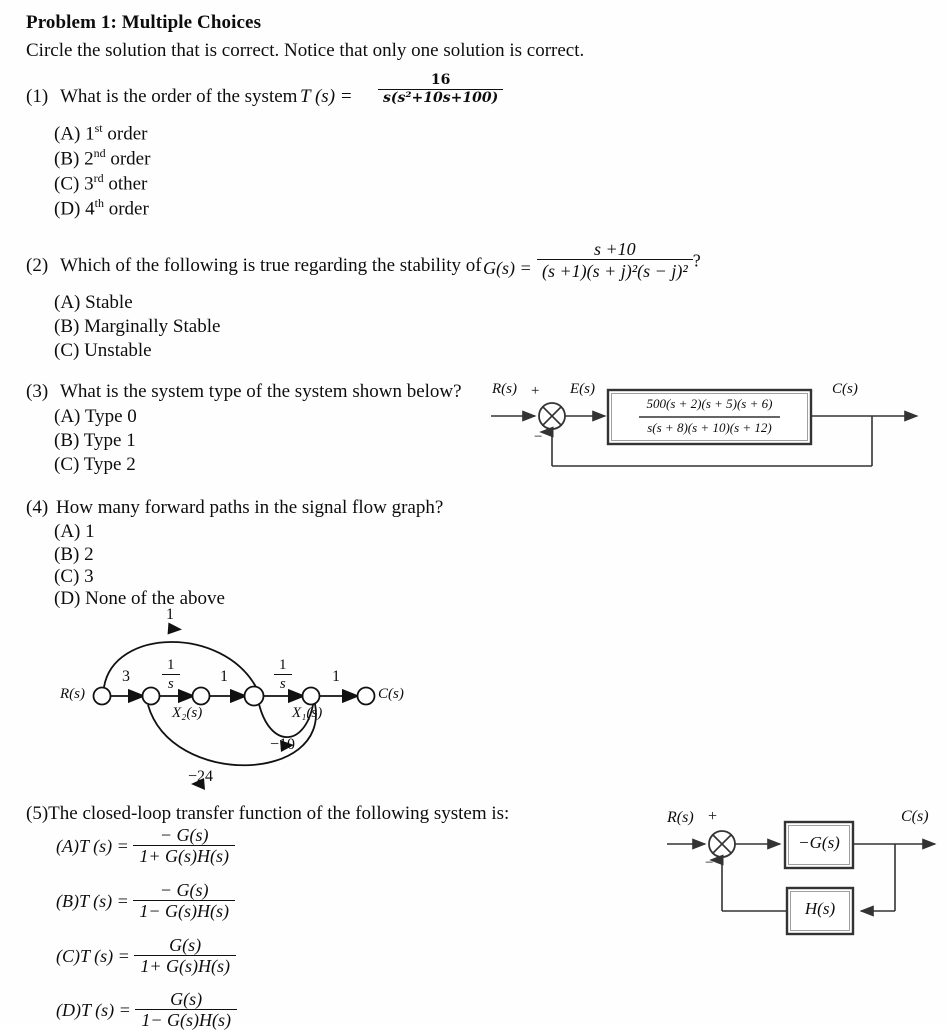 Image resolution: width=949 pixels, height=1031 pixels. I want to click on choice-value: 1, so click(90, 134).